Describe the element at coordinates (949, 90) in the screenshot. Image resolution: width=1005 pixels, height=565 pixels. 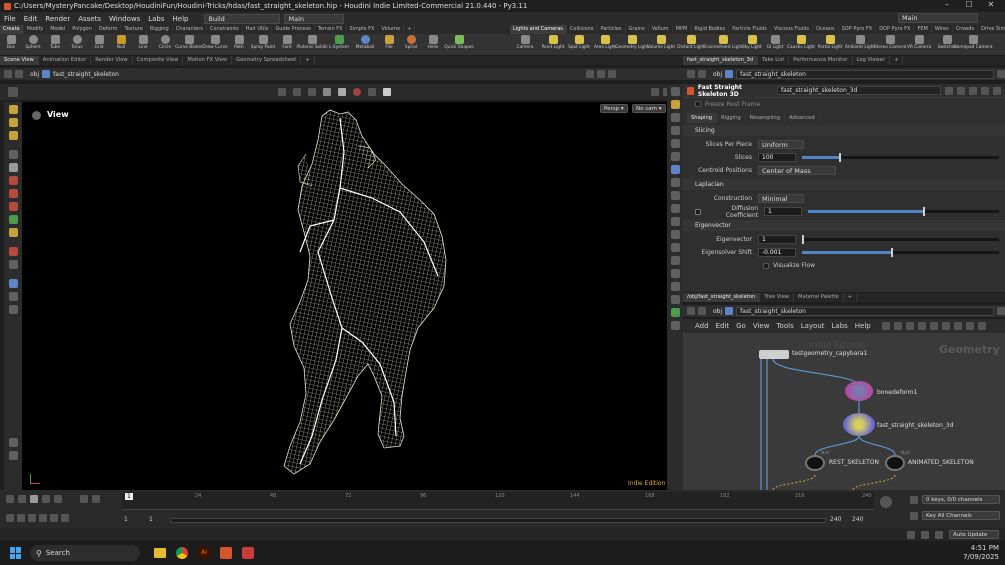
I see `gear-icon` at that location.